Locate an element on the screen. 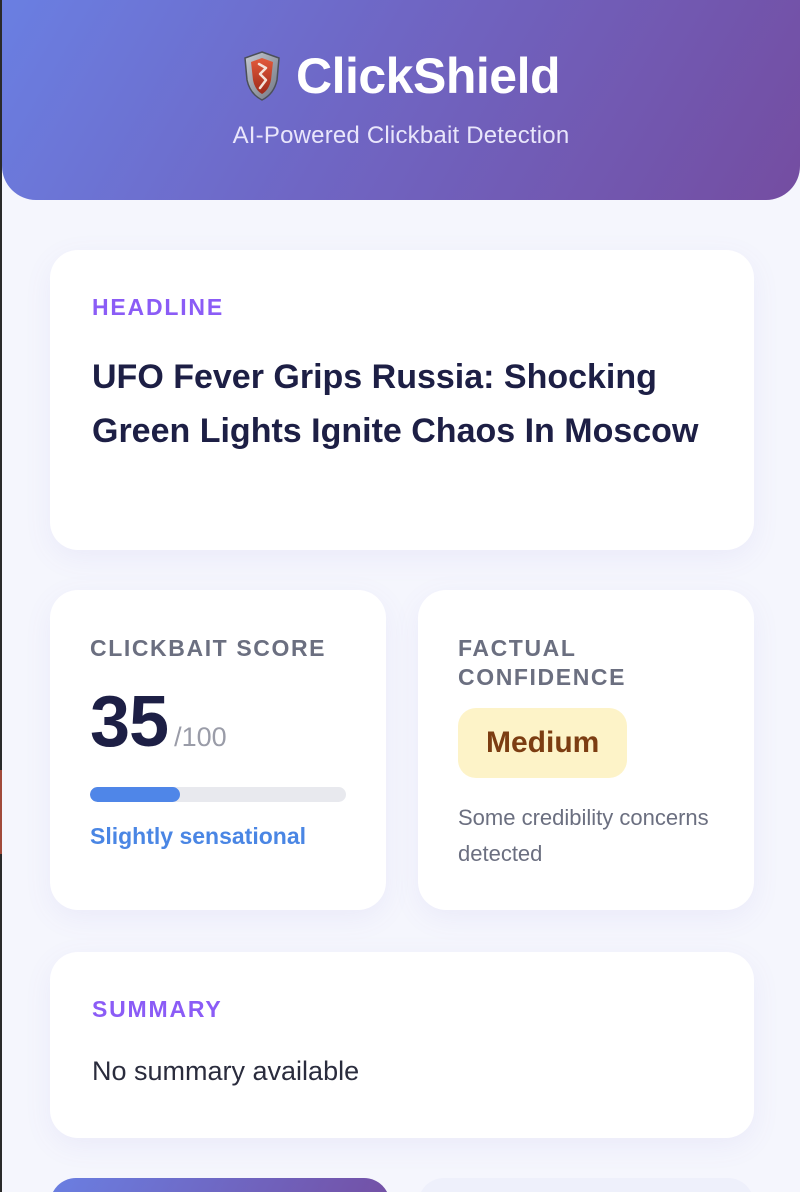 The width and height of the screenshot is (800, 1192). shield-icon is located at coordinates (262, 76).